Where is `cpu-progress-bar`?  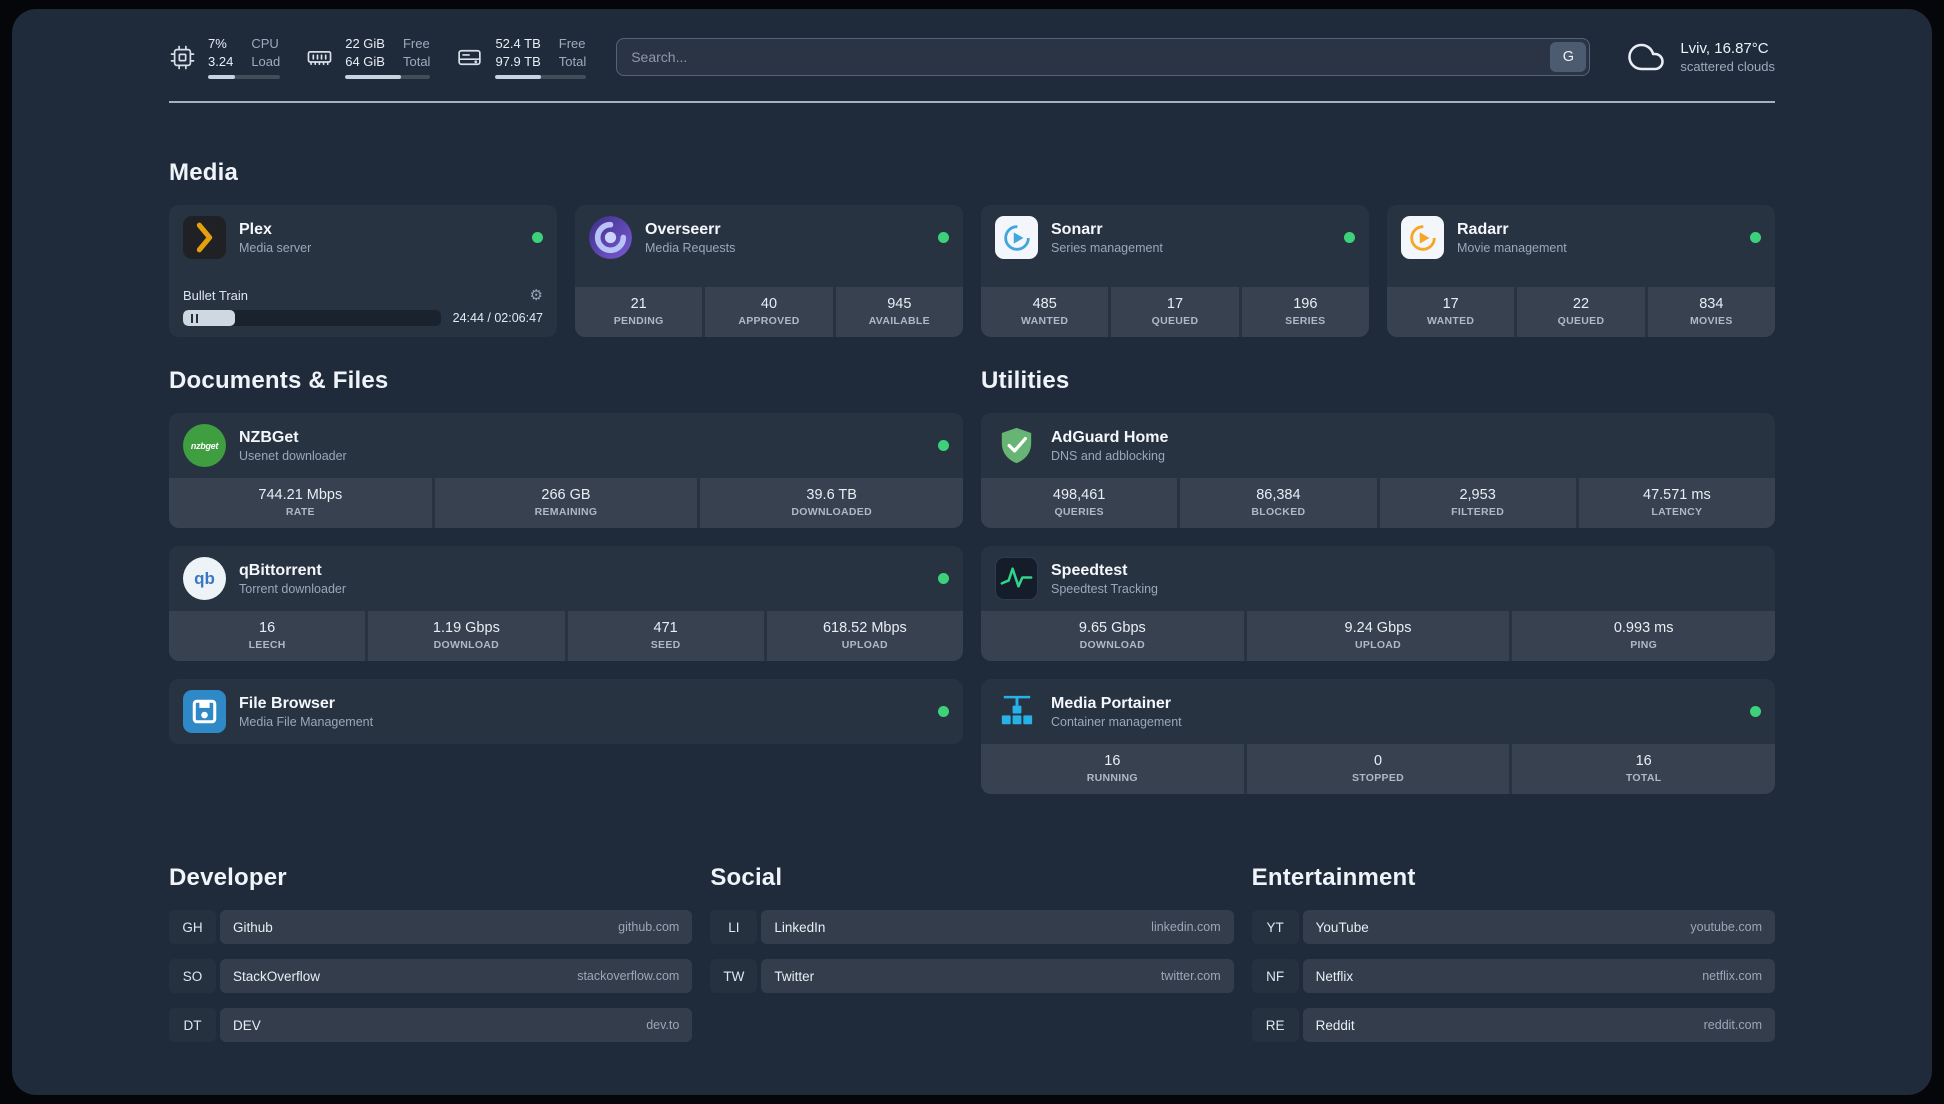
cpu-progress-bar is located at coordinates (244, 77).